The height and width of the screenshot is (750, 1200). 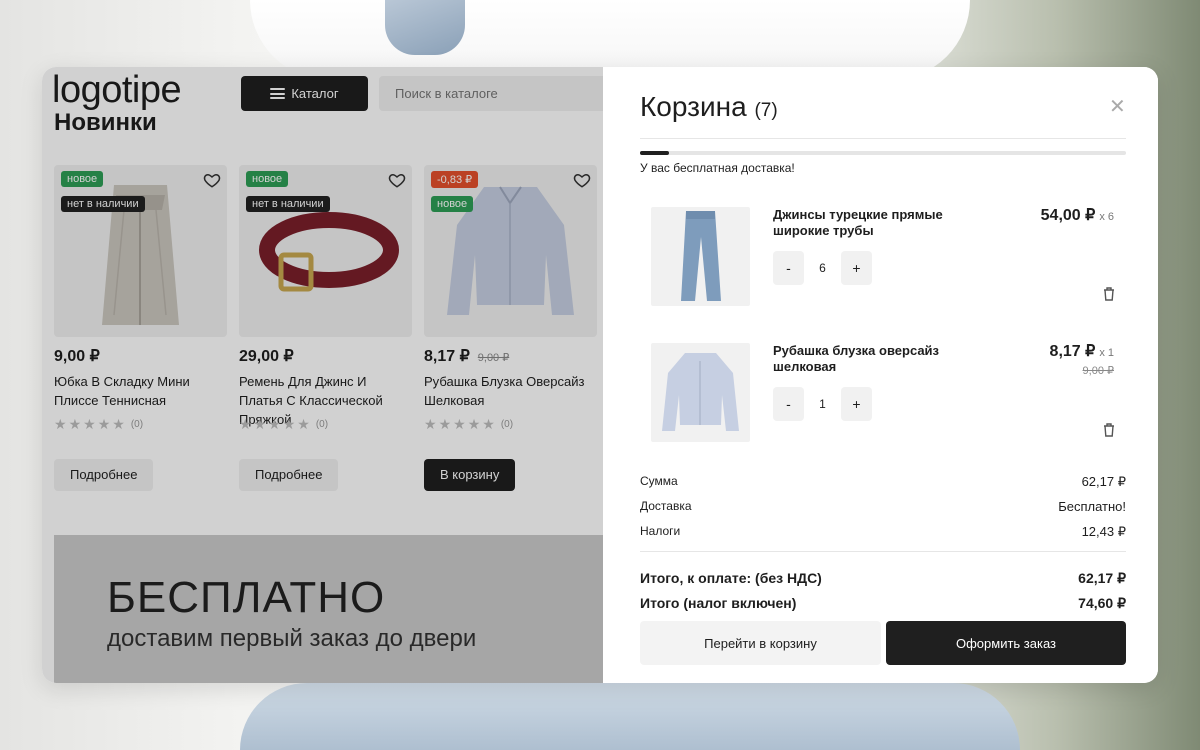 What do you see at coordinates (655, 153) in the screenshot?
I see `progress-fill` at bounding box center [655, 153].